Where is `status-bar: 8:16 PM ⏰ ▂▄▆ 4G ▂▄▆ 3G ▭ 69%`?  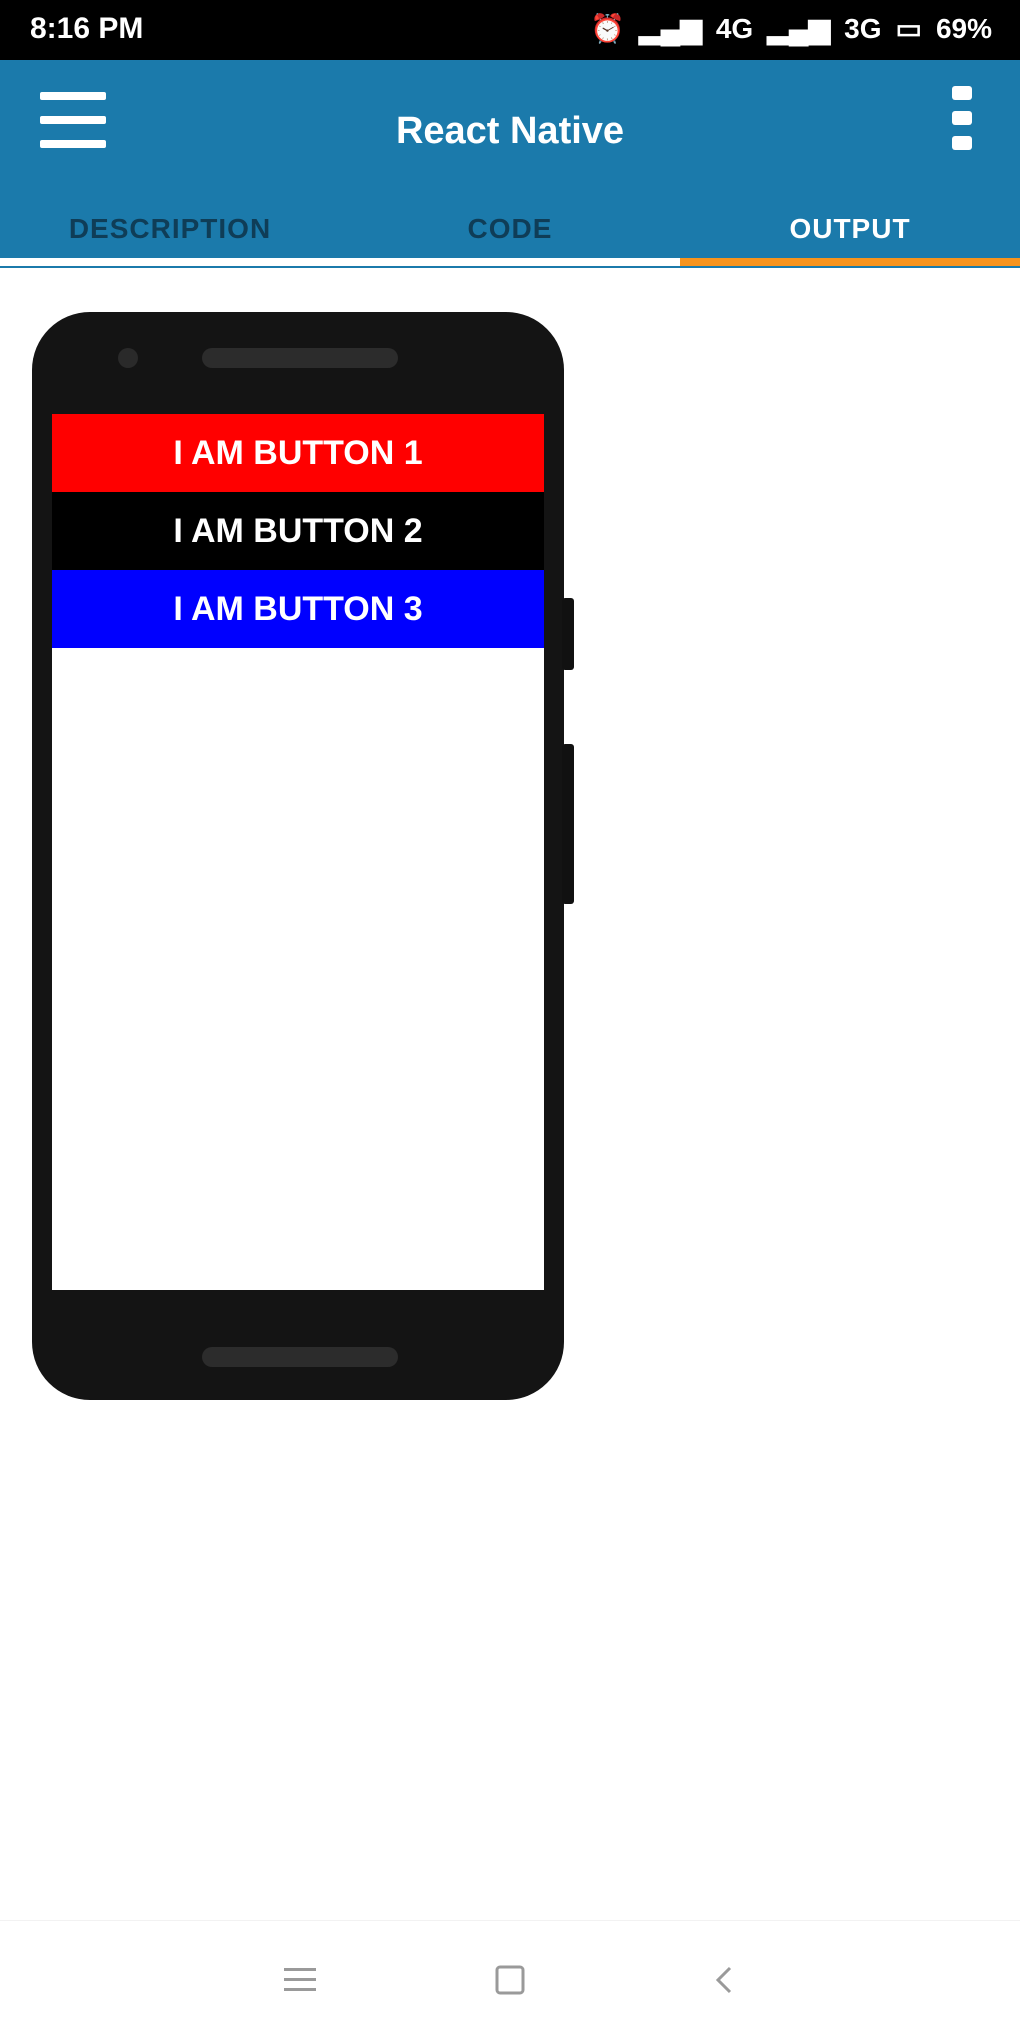 status-bar: 8:16 PM ⏰ ▂▄▆ 4G ▂▄▆ 3G ▭ 69% is located at coordinates (510, 30).